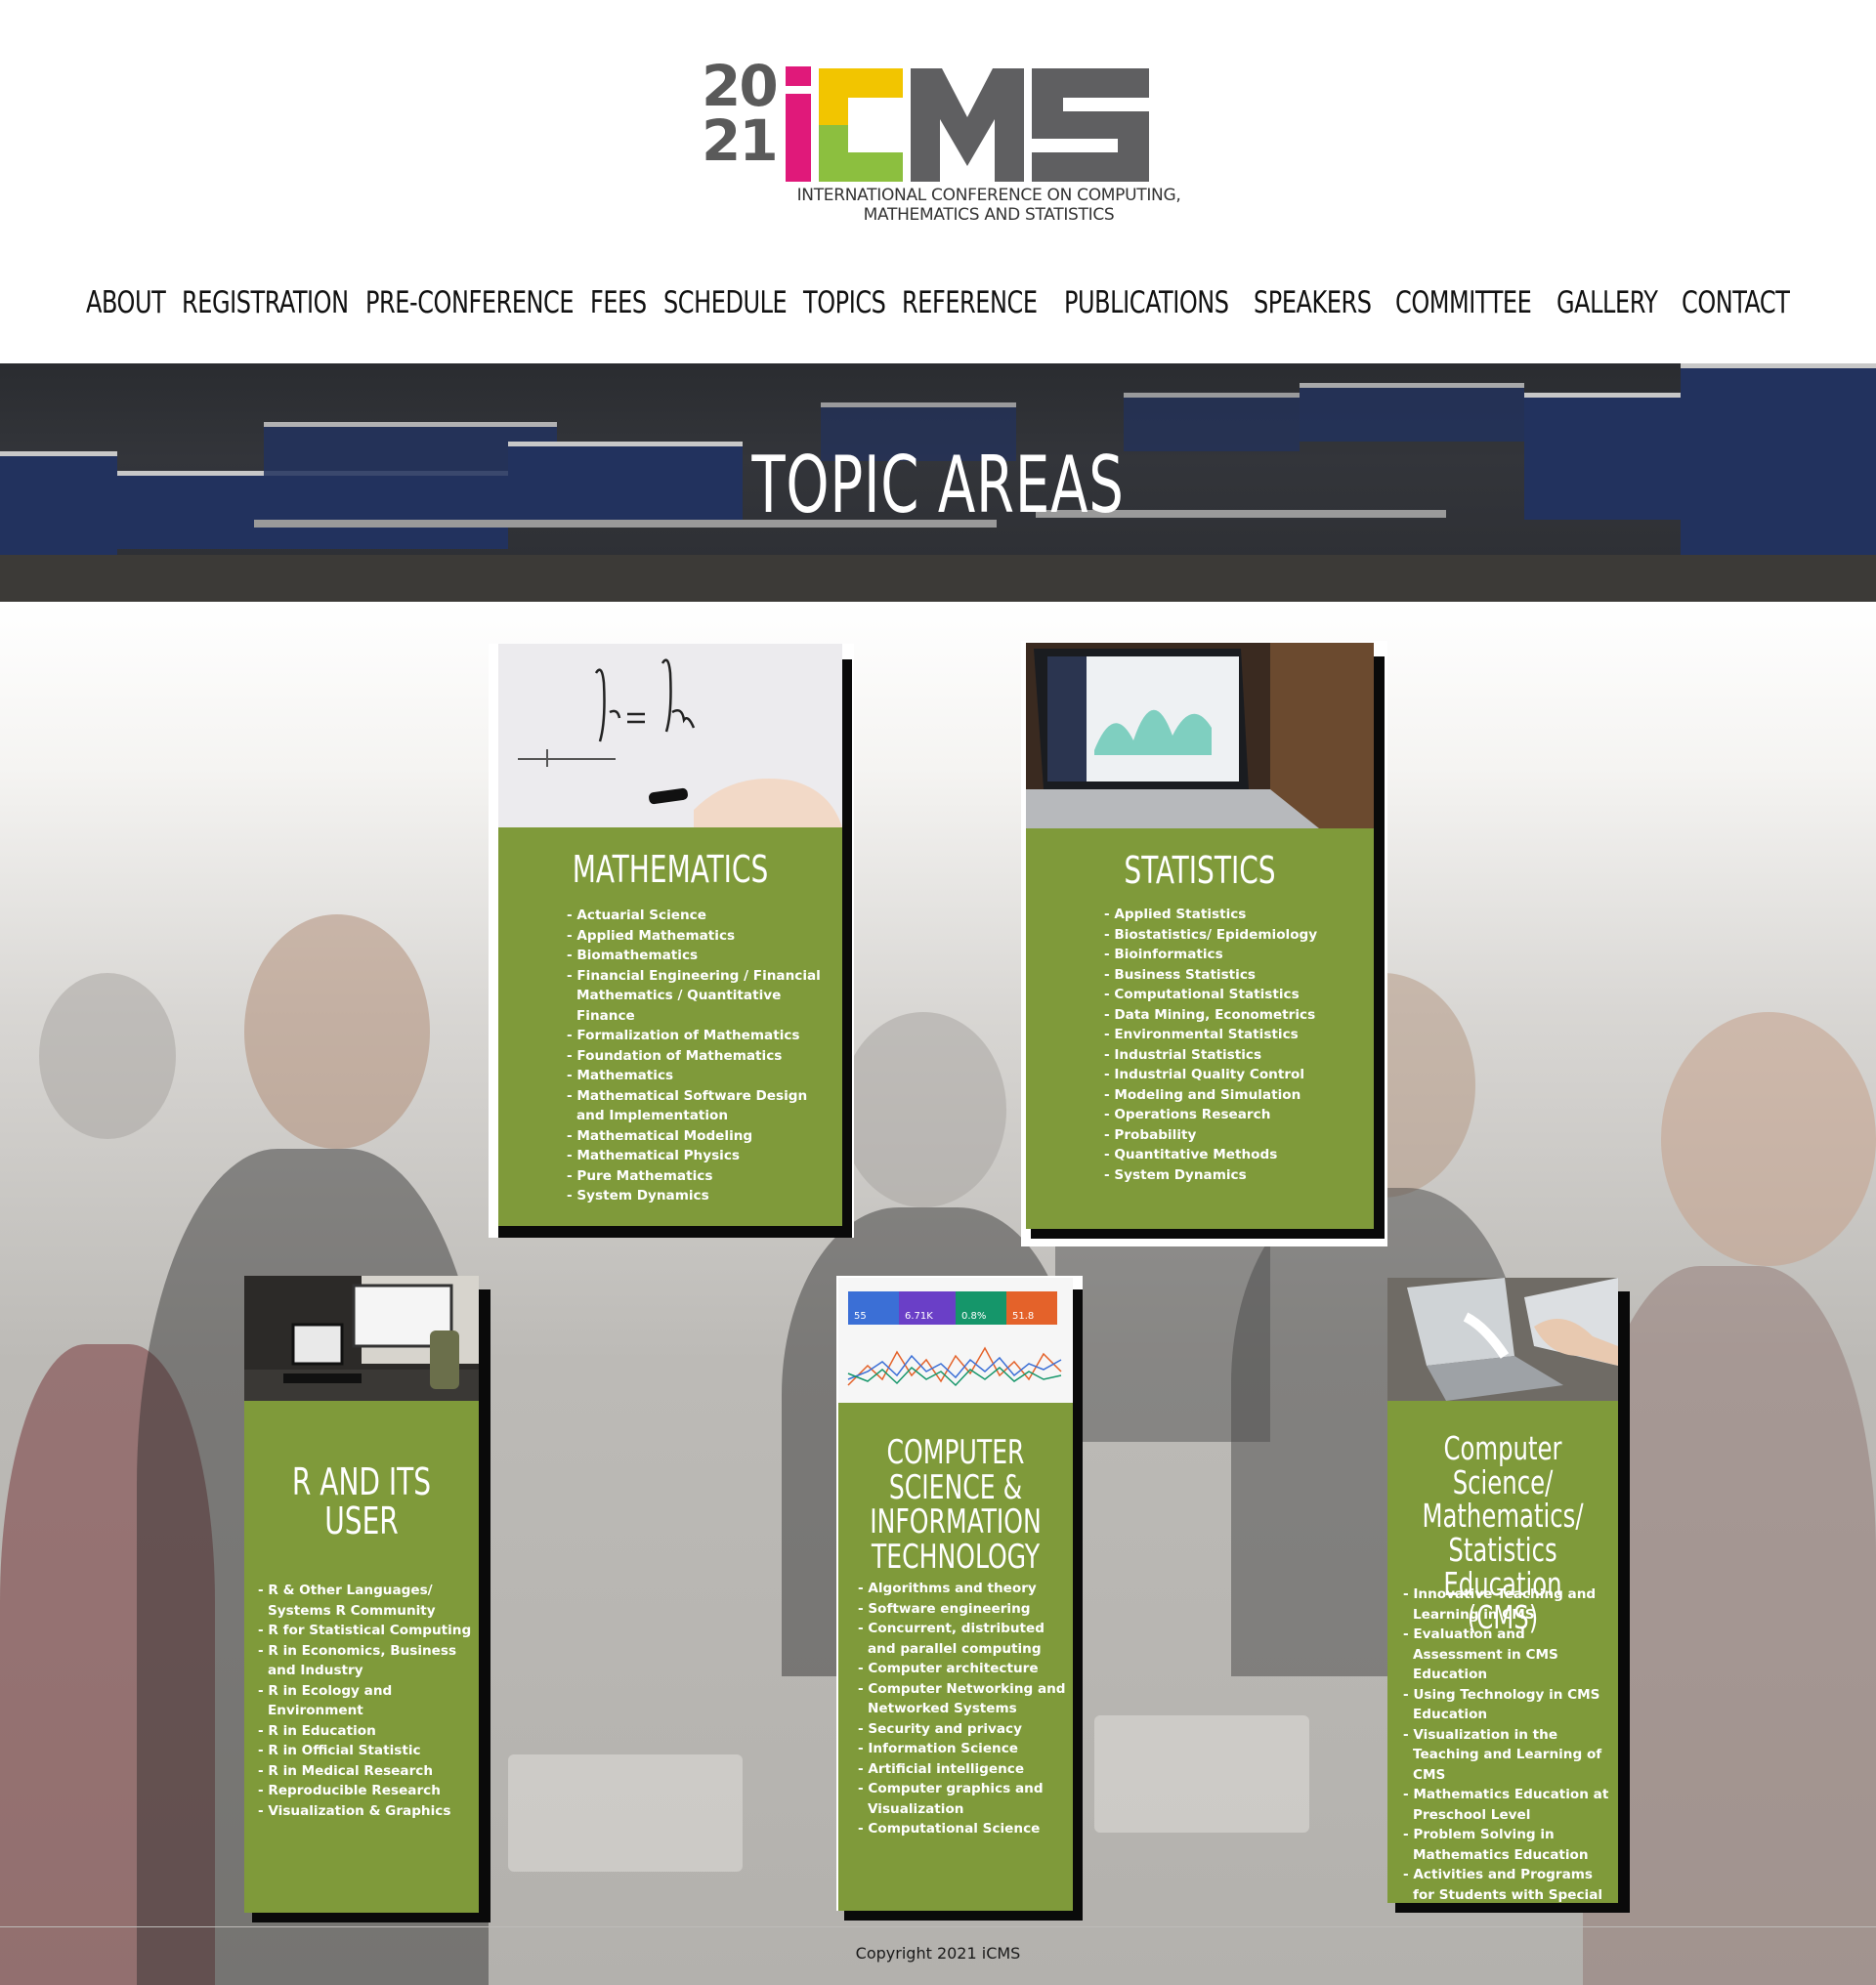 Image resolution: width=1876 pixels, height=1985 pixels. What do you see at coordinates (844, 303) in the screenshot?
I see `nav-item-topics: TOPICS` at bounding box center [844, 303].